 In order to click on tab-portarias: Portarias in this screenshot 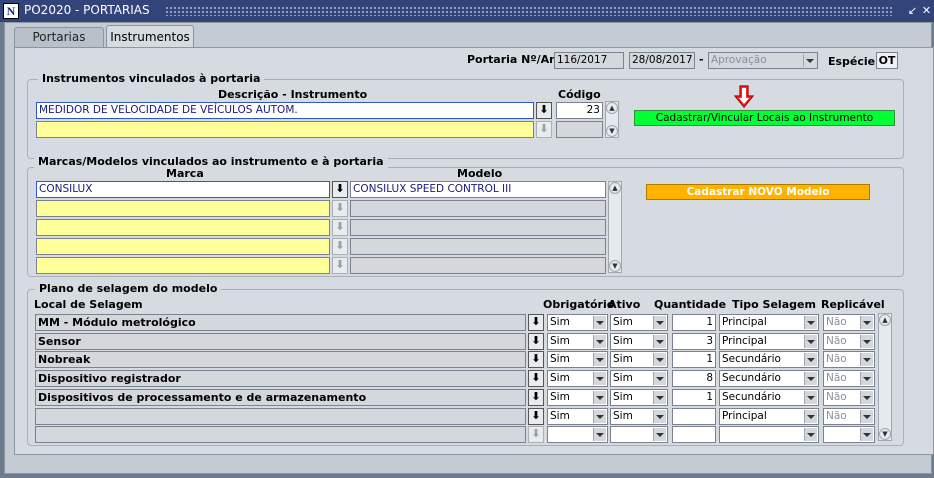, I will do `click(59, 37)`.